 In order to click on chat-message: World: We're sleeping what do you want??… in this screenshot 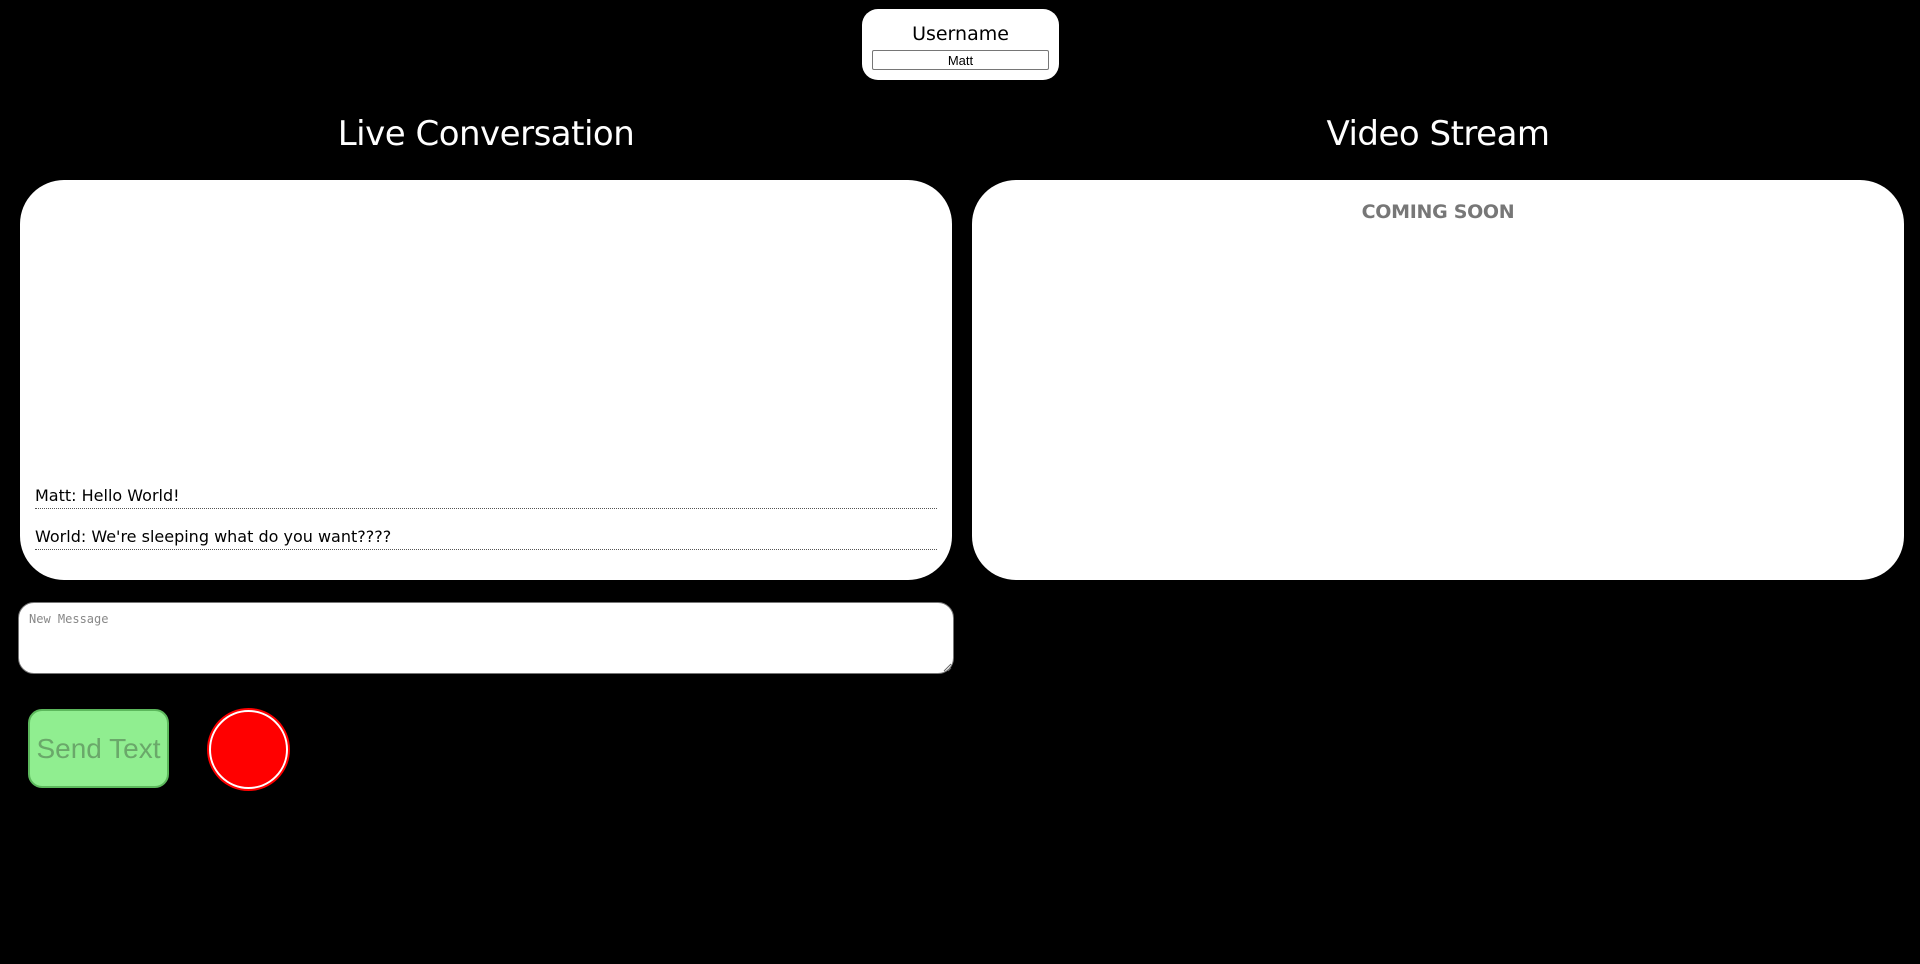, I will do `click(486, 536)`.